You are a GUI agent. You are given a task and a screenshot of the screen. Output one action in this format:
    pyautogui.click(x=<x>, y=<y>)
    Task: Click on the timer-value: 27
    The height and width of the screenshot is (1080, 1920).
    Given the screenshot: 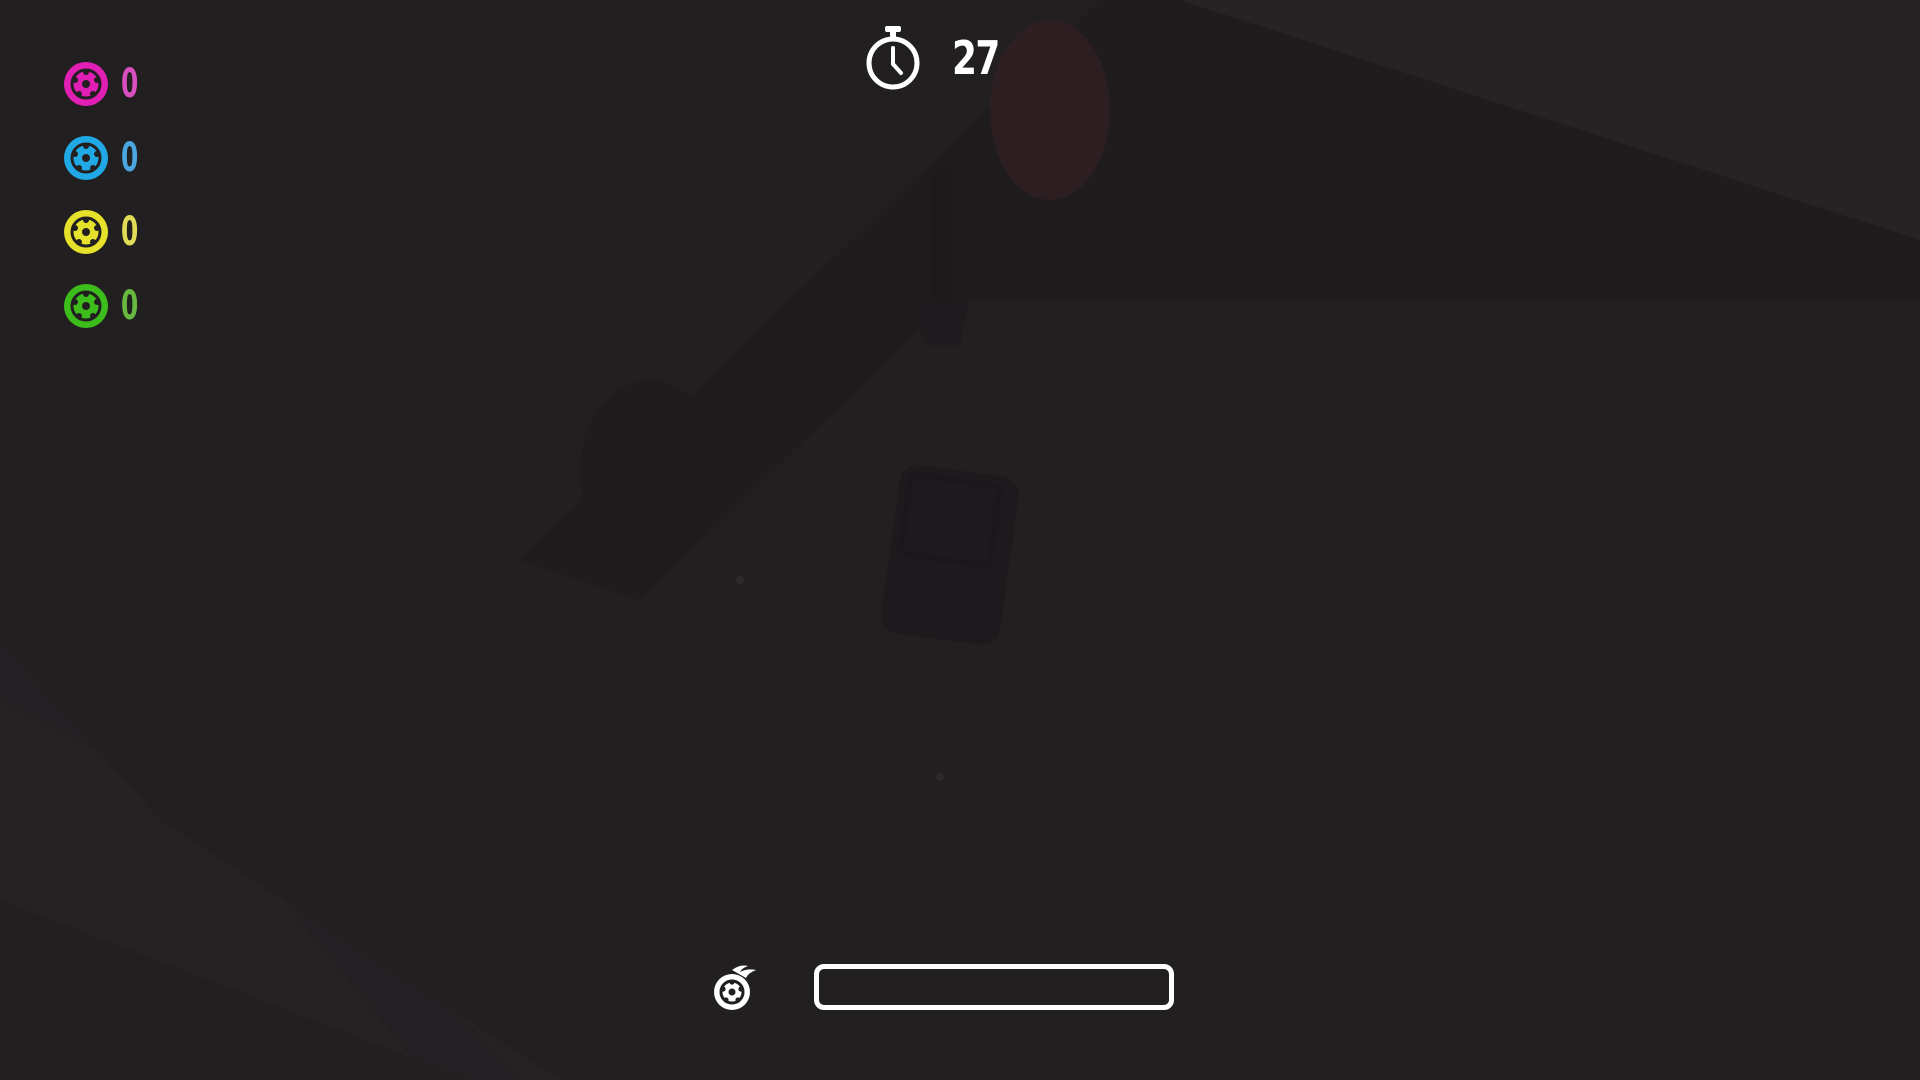 What is the action you would take?
    pyautogui.click(x=976, y=58)
    